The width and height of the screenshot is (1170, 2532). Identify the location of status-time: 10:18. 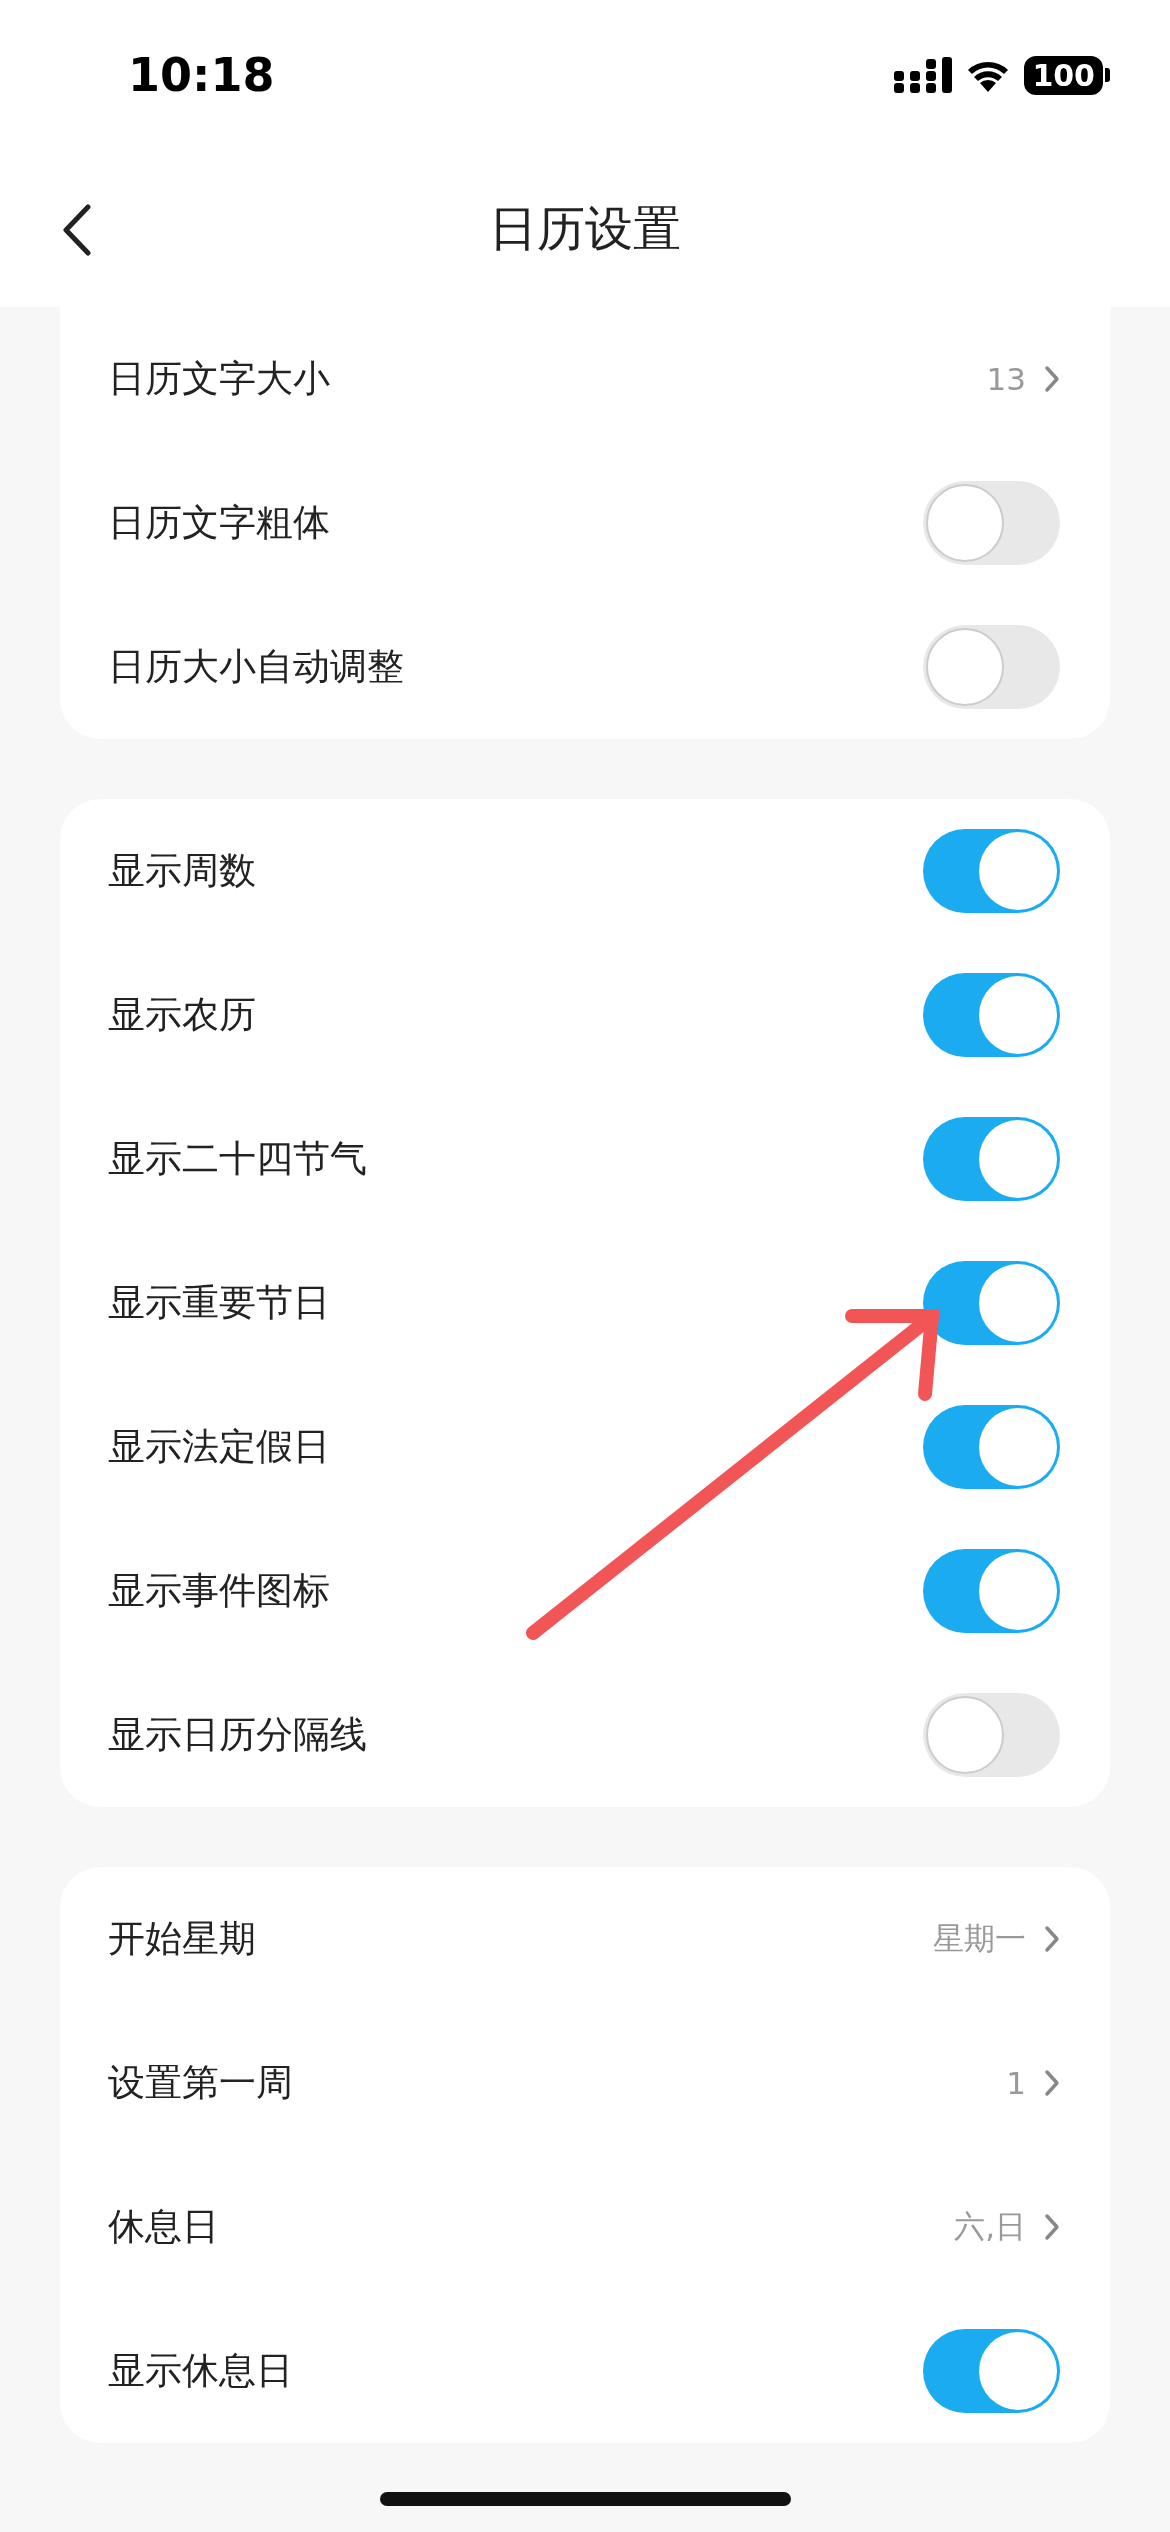
(202, 75).